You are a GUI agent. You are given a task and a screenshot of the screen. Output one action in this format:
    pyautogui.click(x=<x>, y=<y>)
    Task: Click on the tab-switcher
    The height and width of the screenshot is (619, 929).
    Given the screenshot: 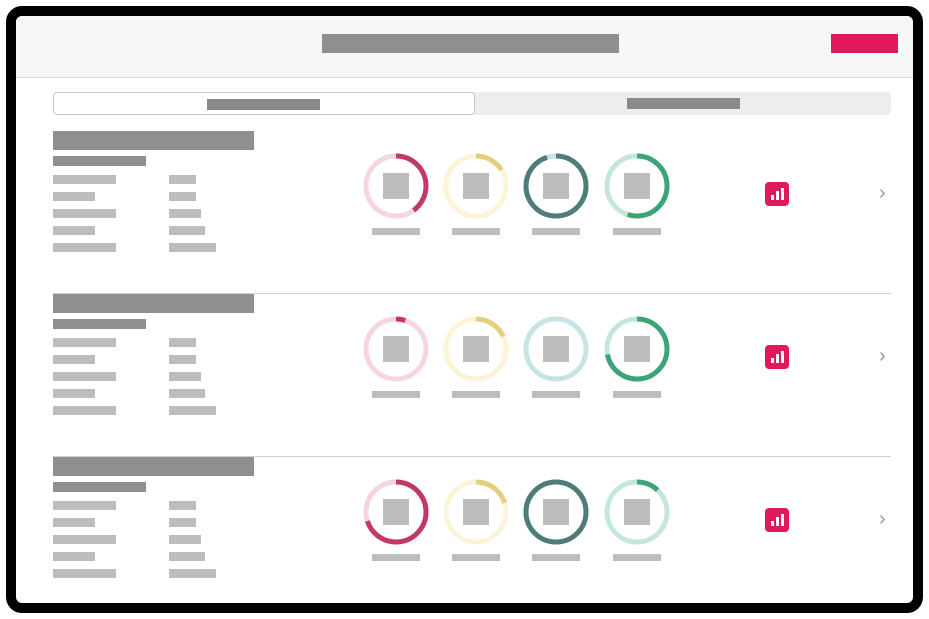 What is the action you would take?
    pyautogui.click(x=472, y=103)
    